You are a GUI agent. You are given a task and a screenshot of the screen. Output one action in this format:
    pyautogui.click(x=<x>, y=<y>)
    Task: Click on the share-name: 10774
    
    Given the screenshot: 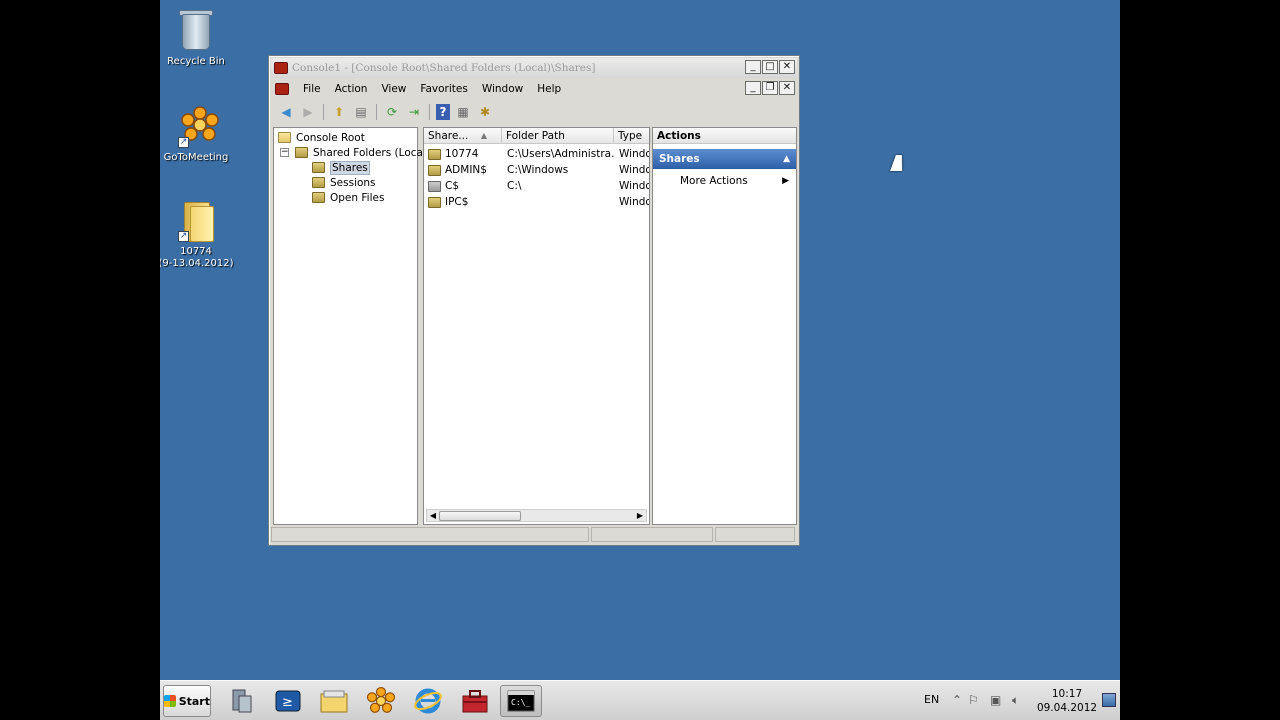 What is the action you would take?
    pyautogui.click(x=462, y=154)
    